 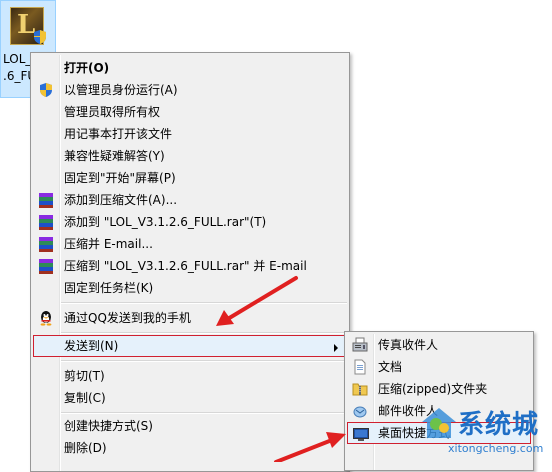 What do you see at coordinates (361, 434) in the screenshot?
I see `desktop-icon` at bounding box center [361, 434].